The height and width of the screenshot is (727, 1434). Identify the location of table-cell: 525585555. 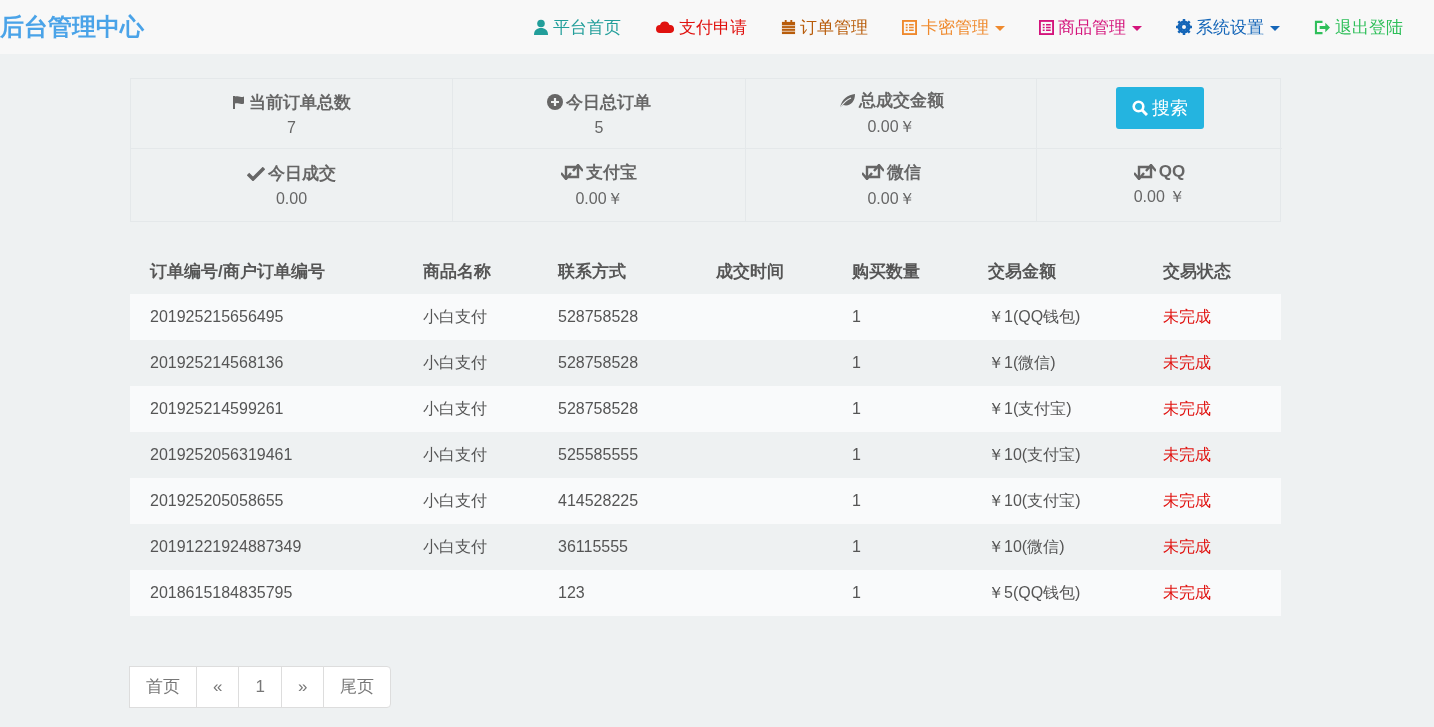
(598, 454).